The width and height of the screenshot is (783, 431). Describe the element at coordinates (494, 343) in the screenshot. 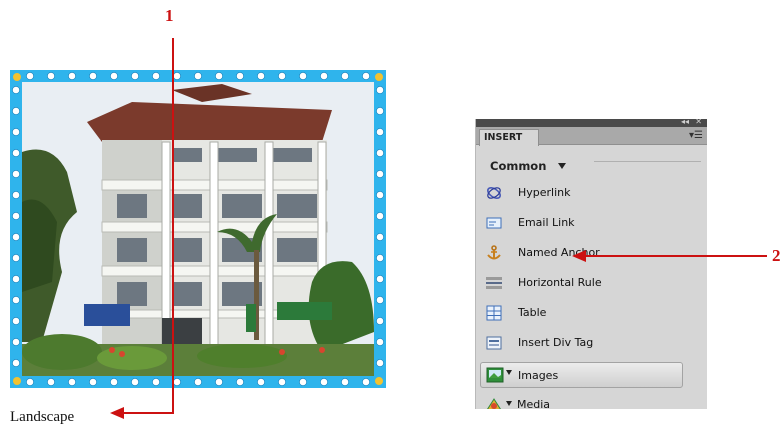

I see `div-tag-icon` at that location.